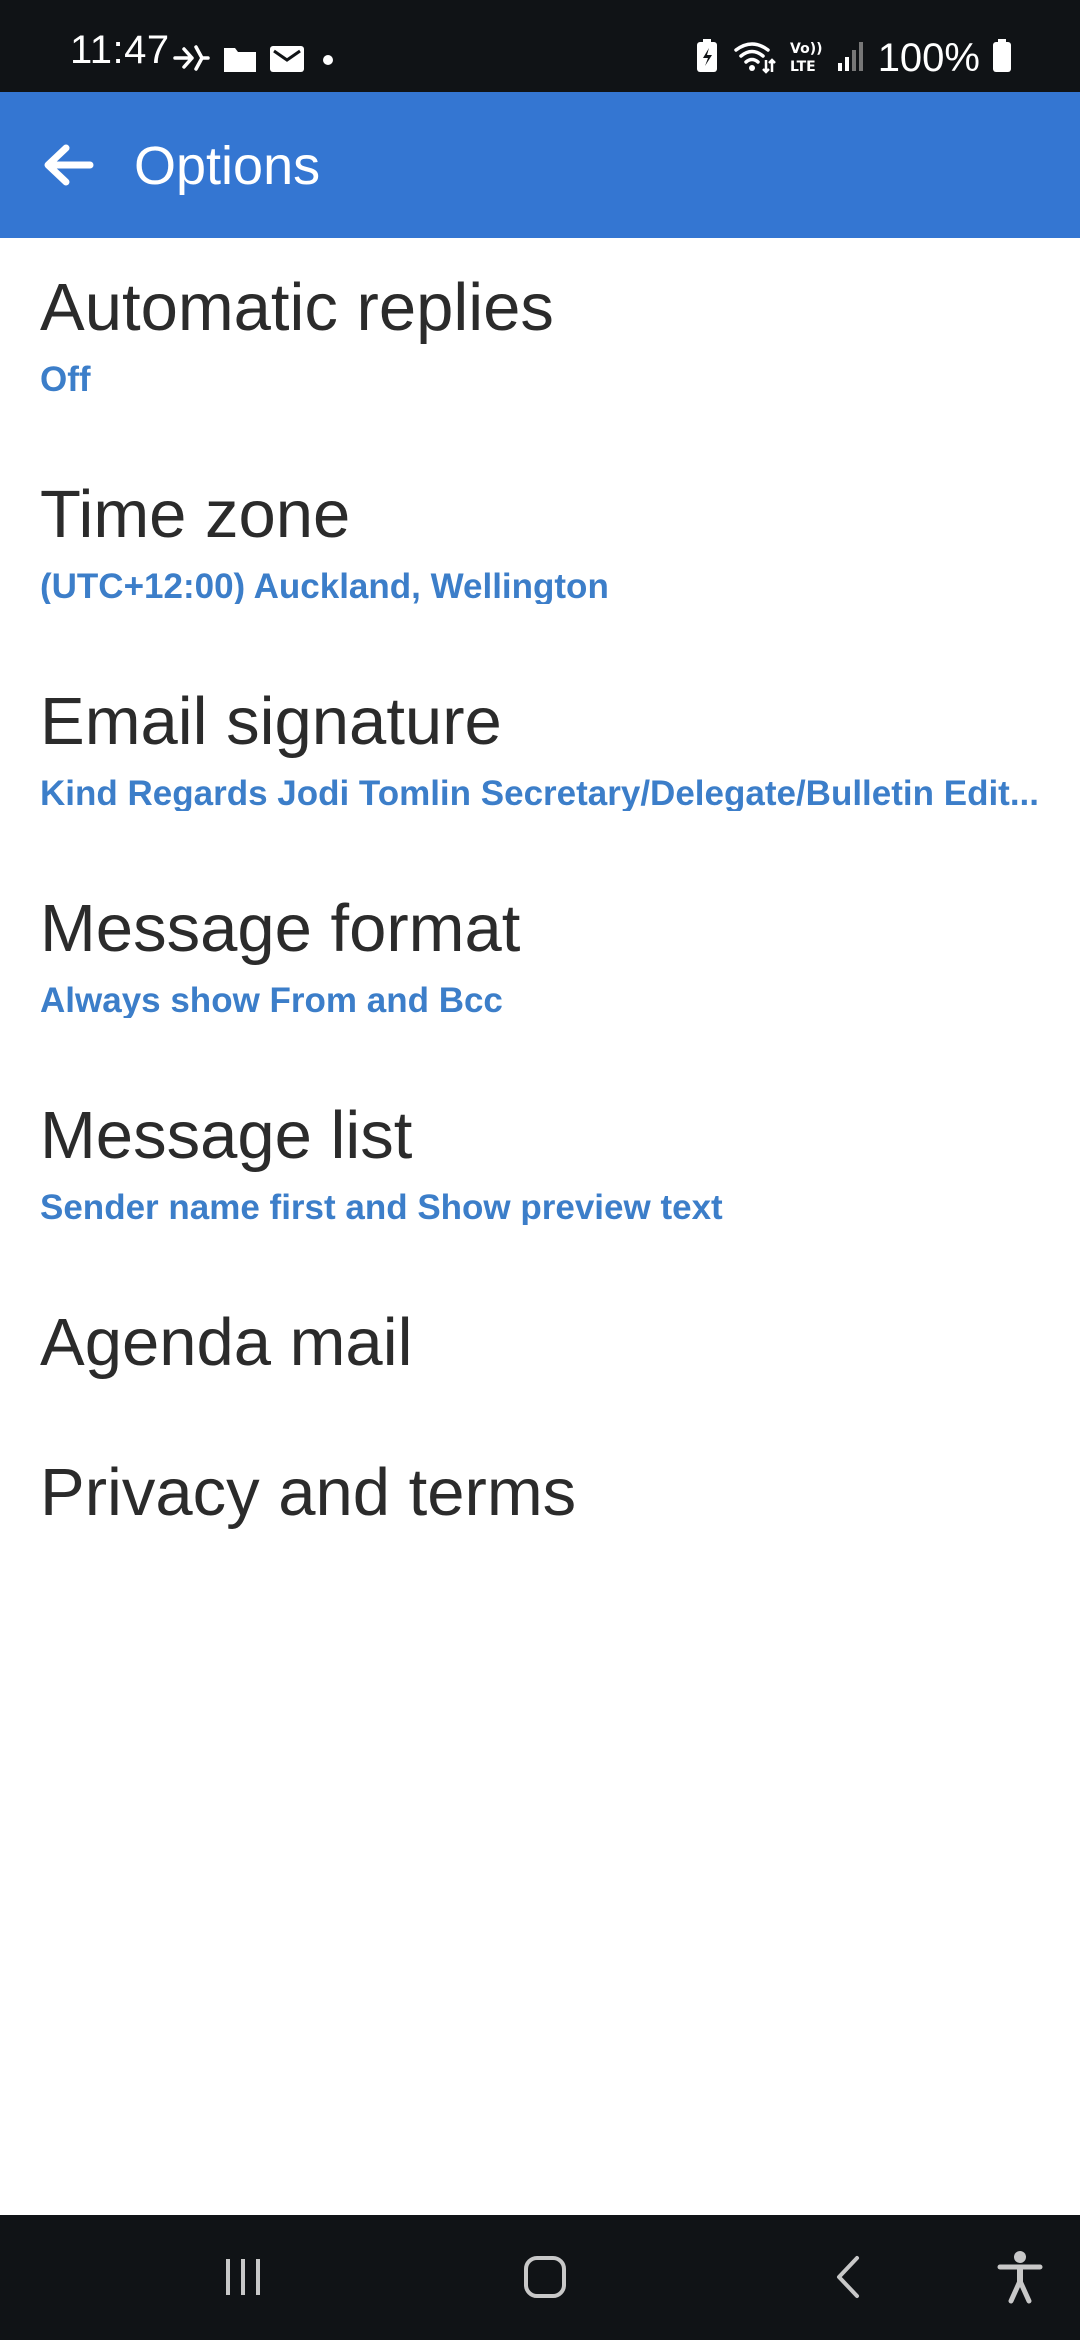  Describe the element at coordinates (707, 58) in the screenshot. I see `battery-saver-icon` at that location.